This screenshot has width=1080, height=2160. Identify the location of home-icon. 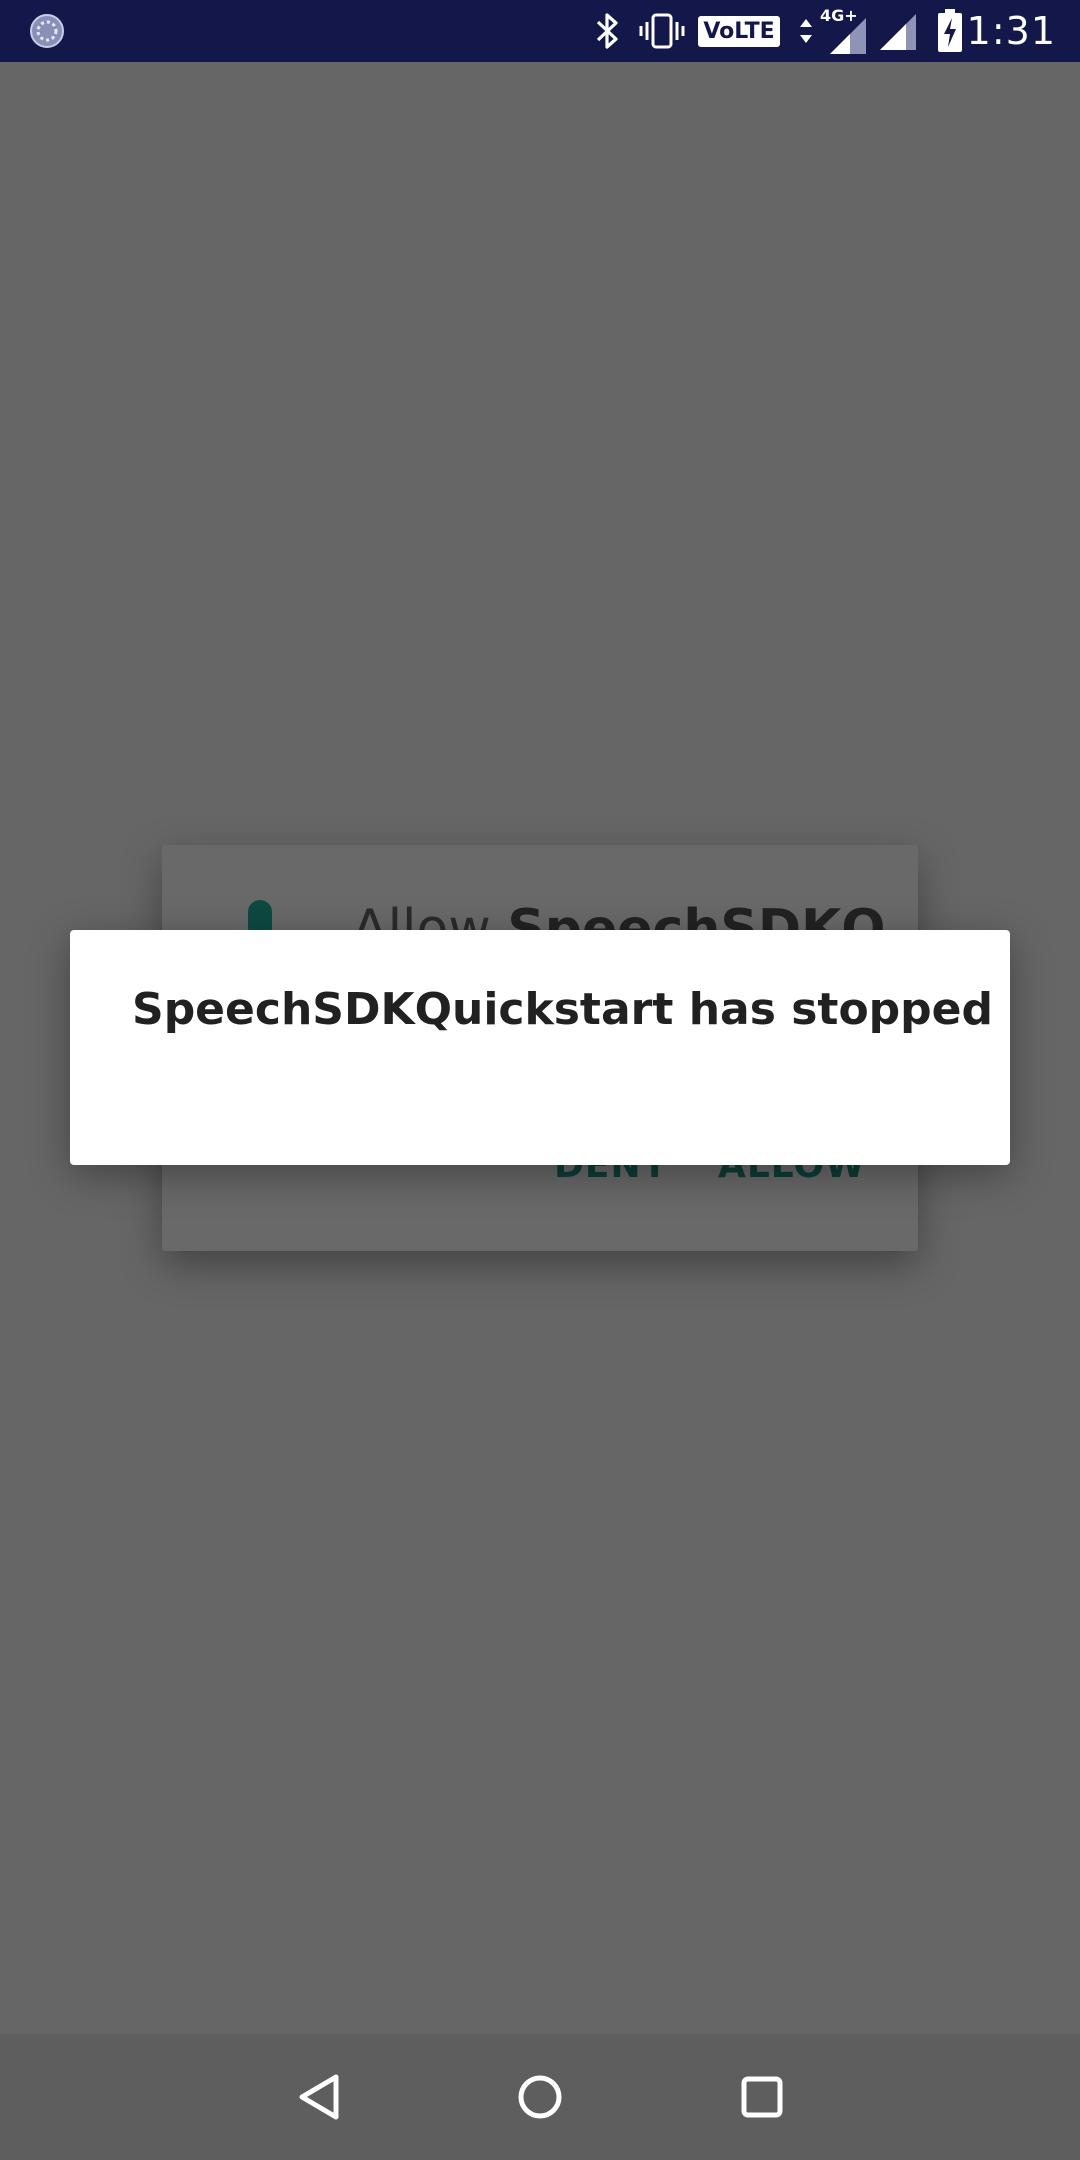
(540, 2097).